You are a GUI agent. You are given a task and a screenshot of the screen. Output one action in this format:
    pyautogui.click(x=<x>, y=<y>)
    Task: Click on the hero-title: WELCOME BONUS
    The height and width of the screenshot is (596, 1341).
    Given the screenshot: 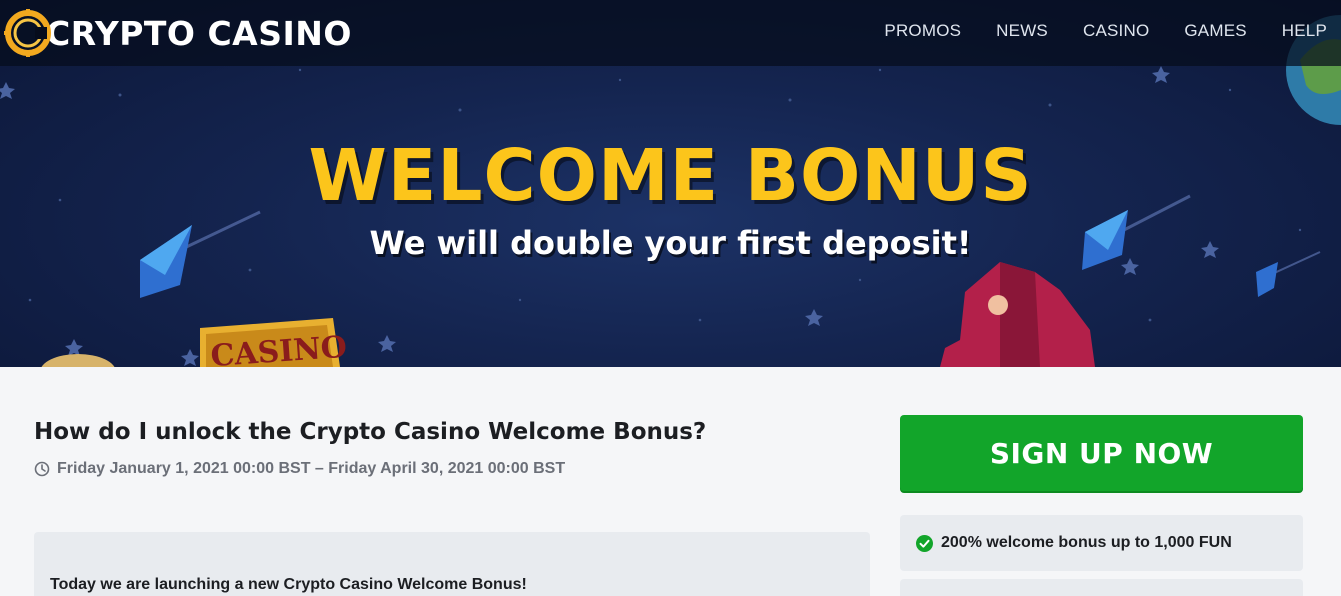 What is the action you would take?
    pyautogui.click(x=670, y=175)
    